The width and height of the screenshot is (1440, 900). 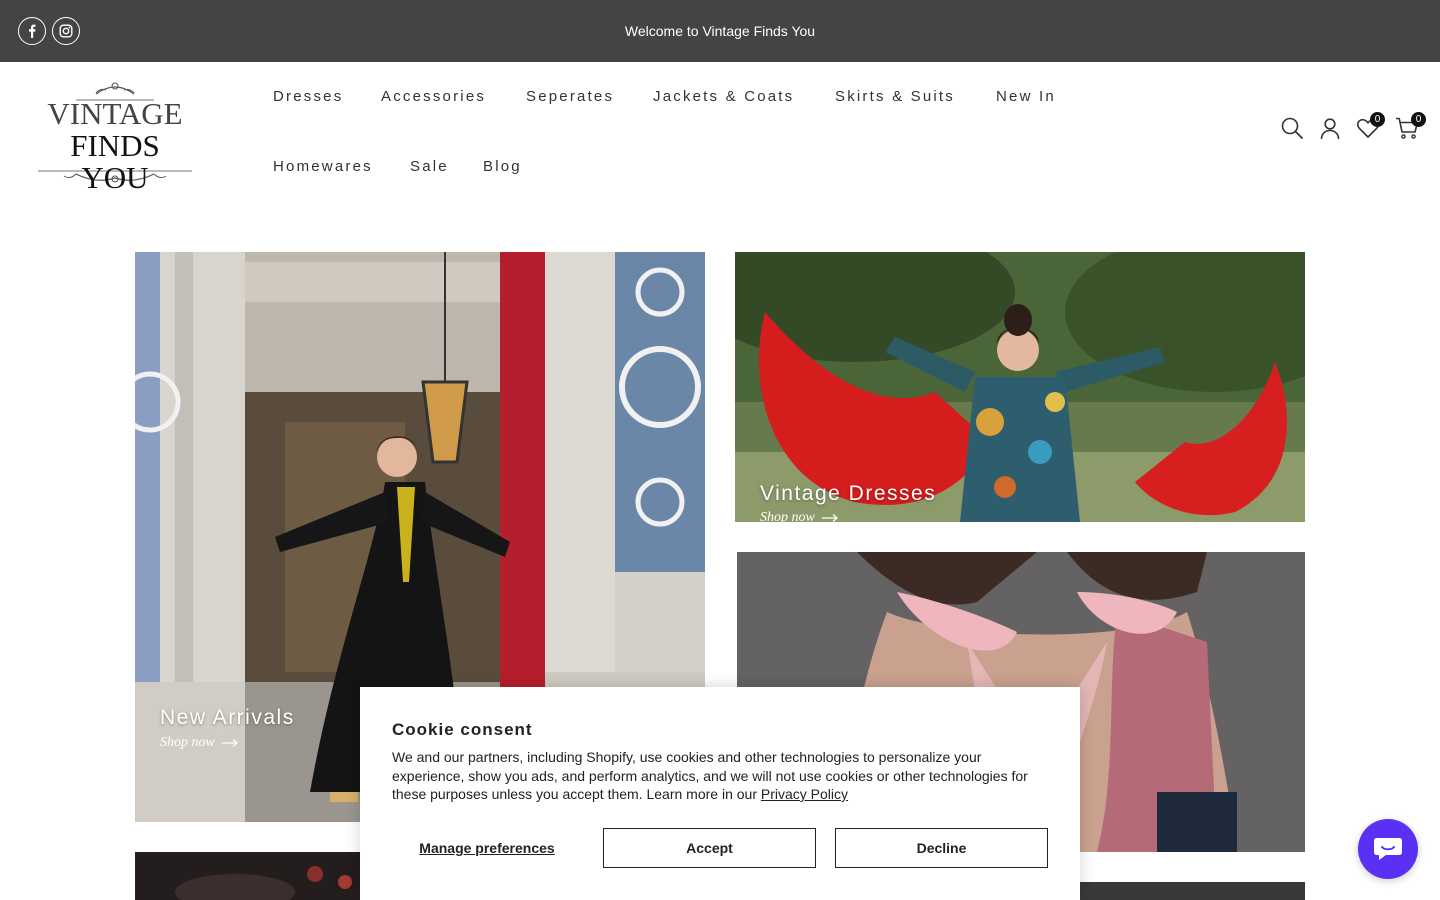 I want to click on nav-blog: Blog, so click(x=502, y=166).